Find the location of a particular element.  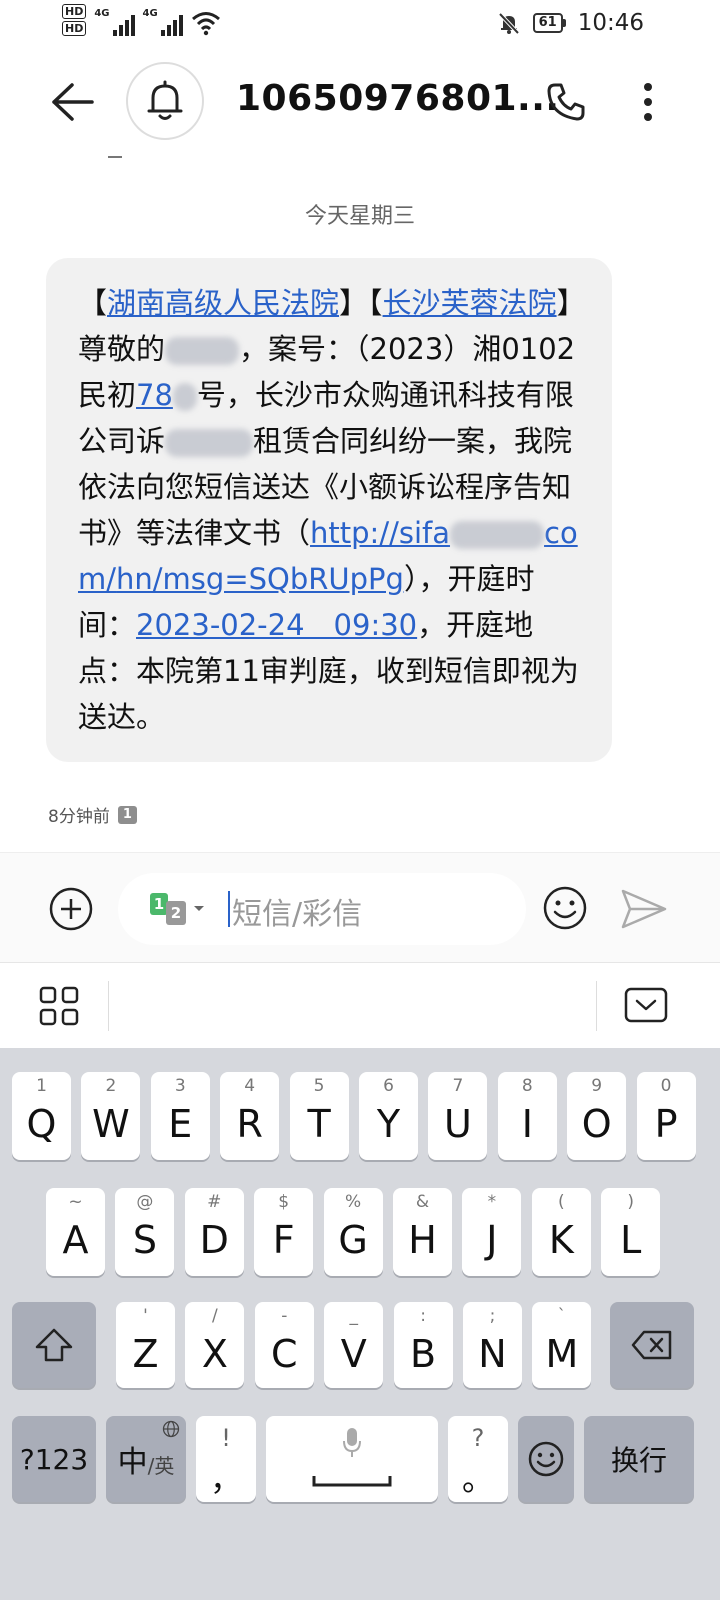

emoji-key is located at coordinates (546, 1459).